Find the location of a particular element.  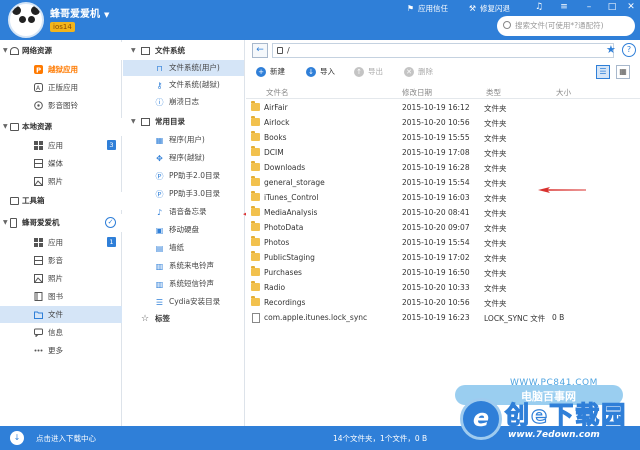

favorite-star-icon: ★ is located at coordinates (611, 50).